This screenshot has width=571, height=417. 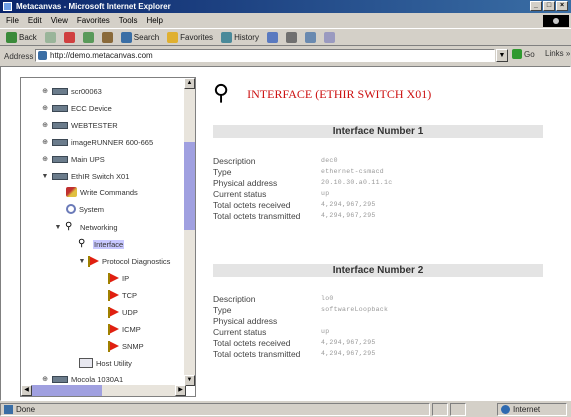 I want to click on property-key: Total octets transmitted, so click(x=257, y=353).